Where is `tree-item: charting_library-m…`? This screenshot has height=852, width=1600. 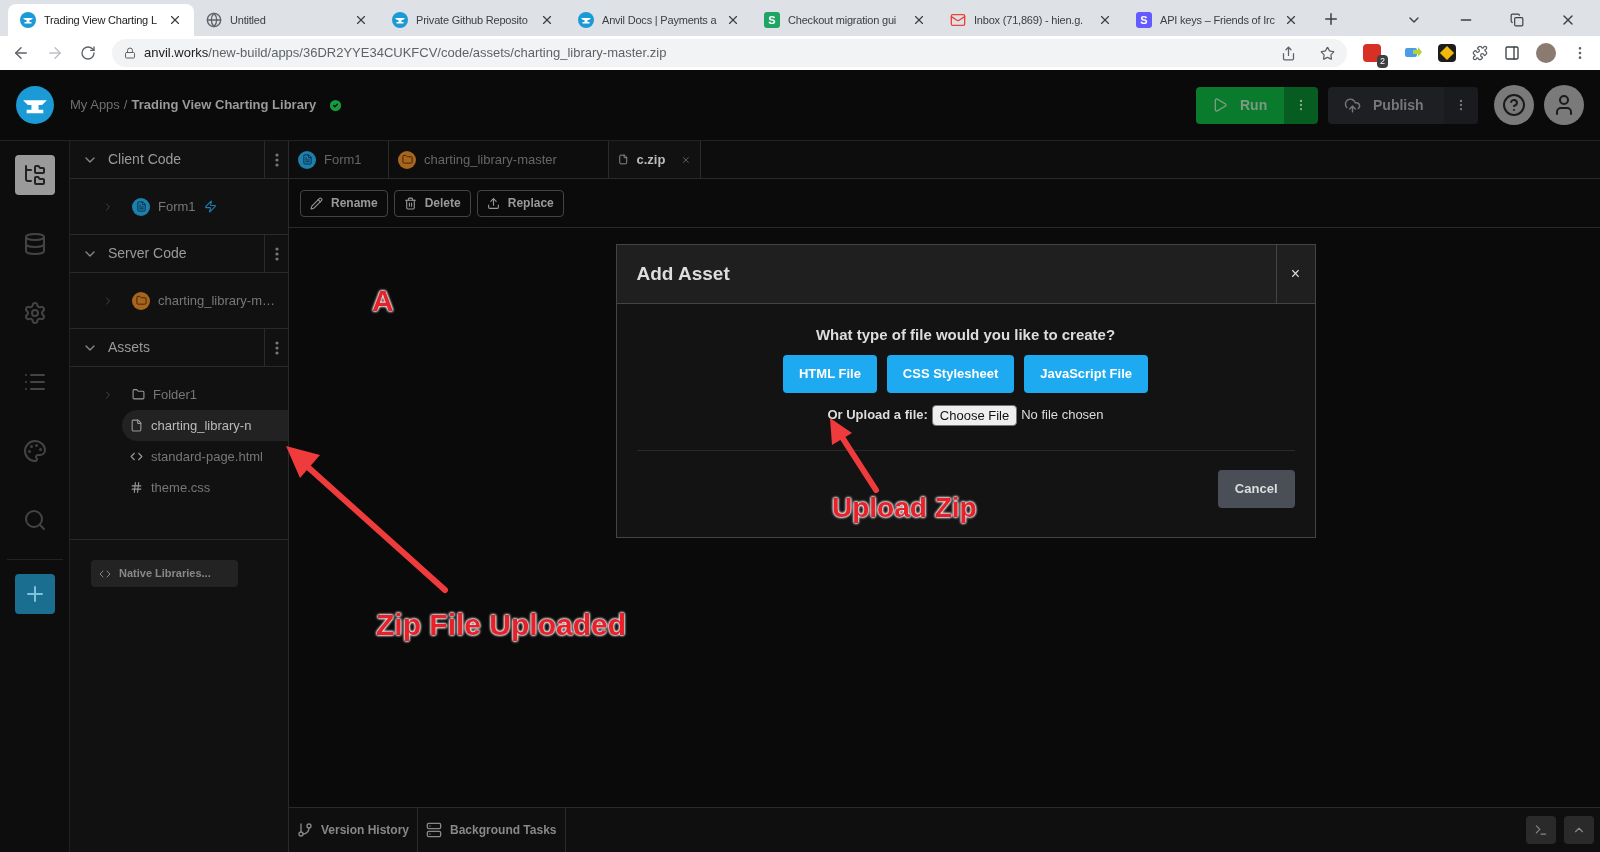 tree-item: charting_library-m… is located at coordinates (205, 300).